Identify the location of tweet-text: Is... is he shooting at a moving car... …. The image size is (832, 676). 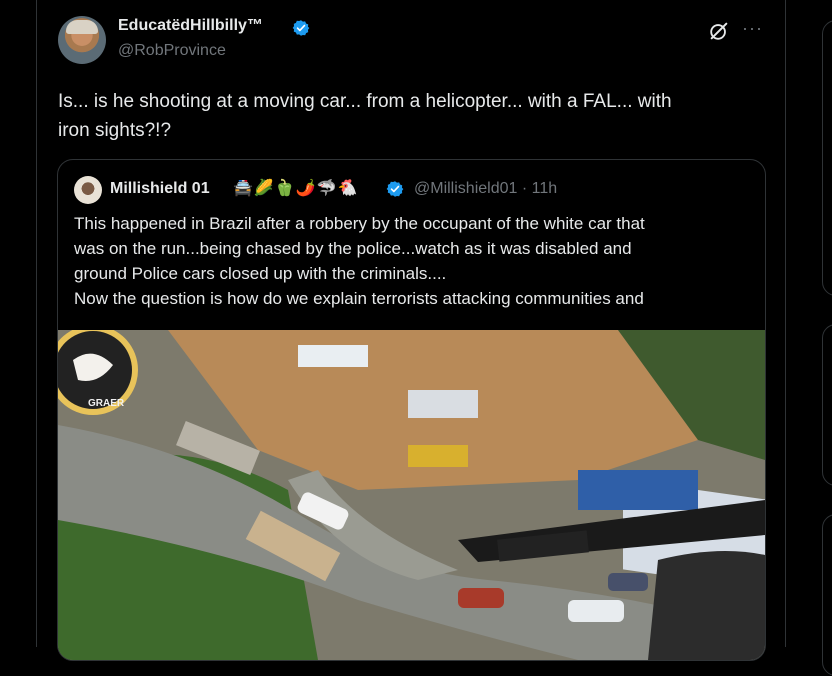
(408, 116).